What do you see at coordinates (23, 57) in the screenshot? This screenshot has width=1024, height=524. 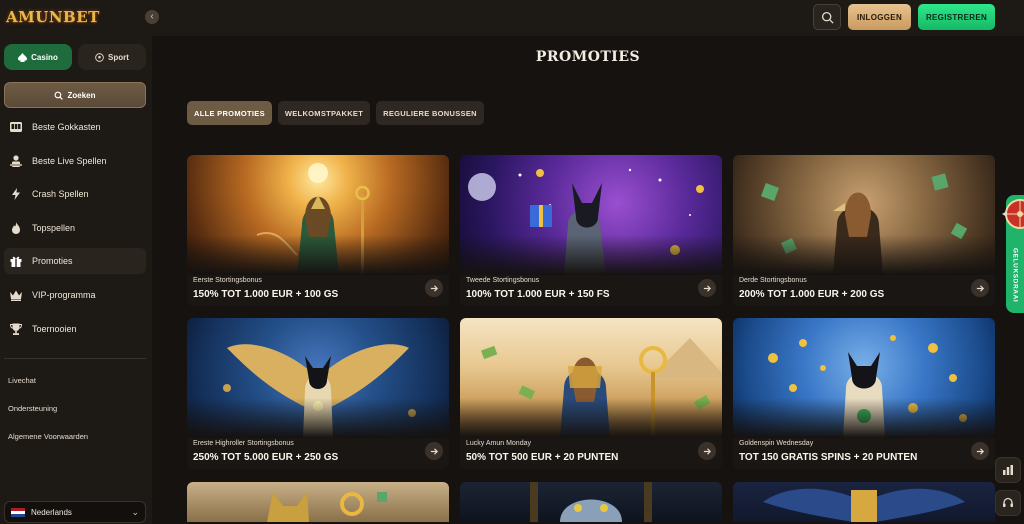 I see `spade-icon` at bounding box center [23, 57].